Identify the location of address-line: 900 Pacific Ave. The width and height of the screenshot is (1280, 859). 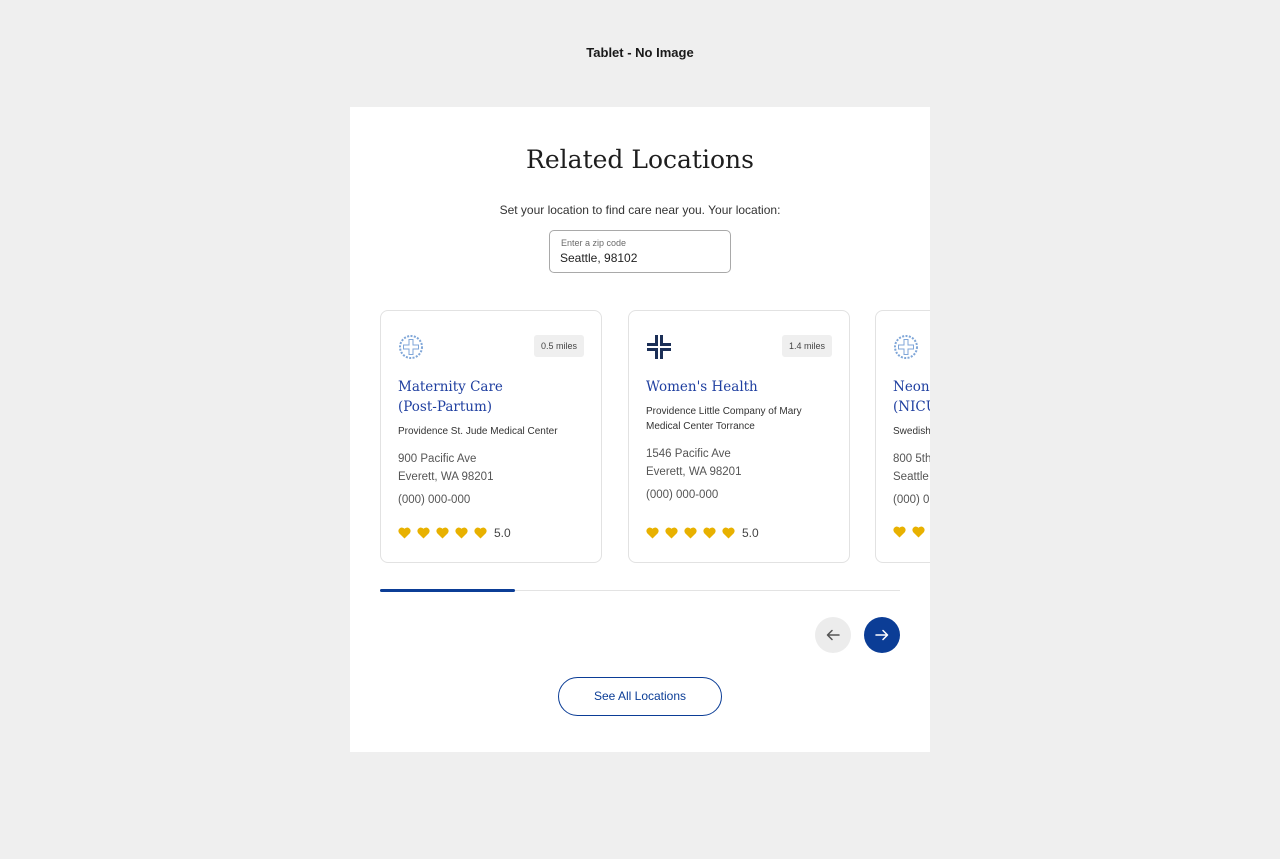
(437, 459).